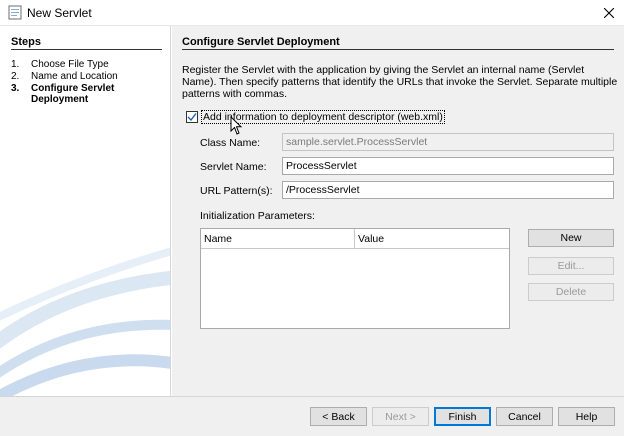  What do you see at coordinates (26, 42) in the screenshot?
I see `steps-heading: Steps` at bounding box center [26, 42].